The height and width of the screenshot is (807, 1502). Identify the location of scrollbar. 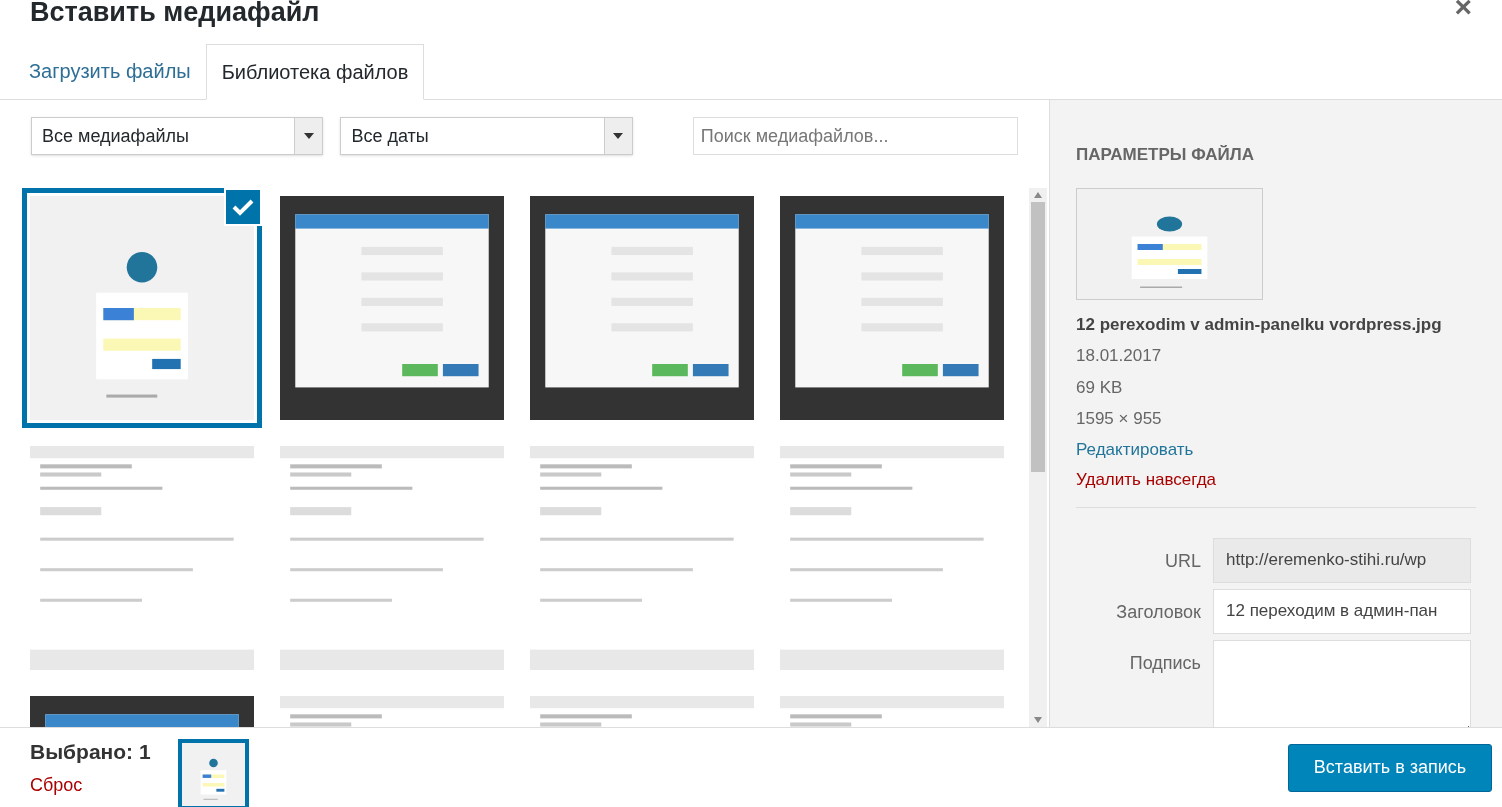
(1038, 457).